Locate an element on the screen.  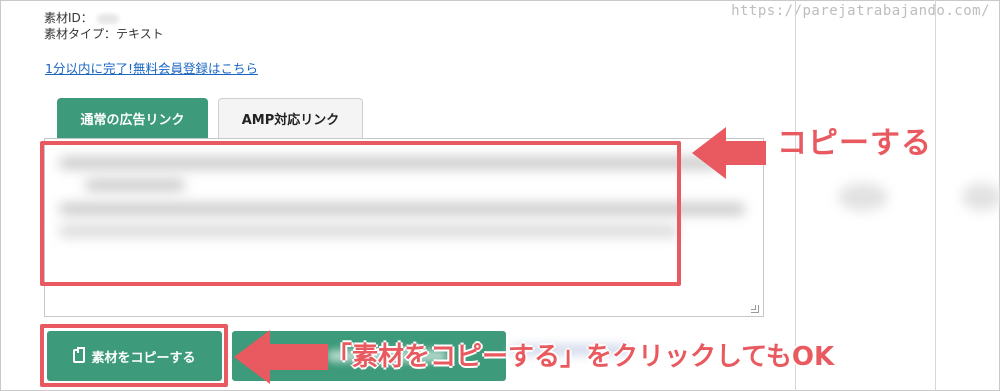
material-id-value-redacted is located at coordinates (107, 18).